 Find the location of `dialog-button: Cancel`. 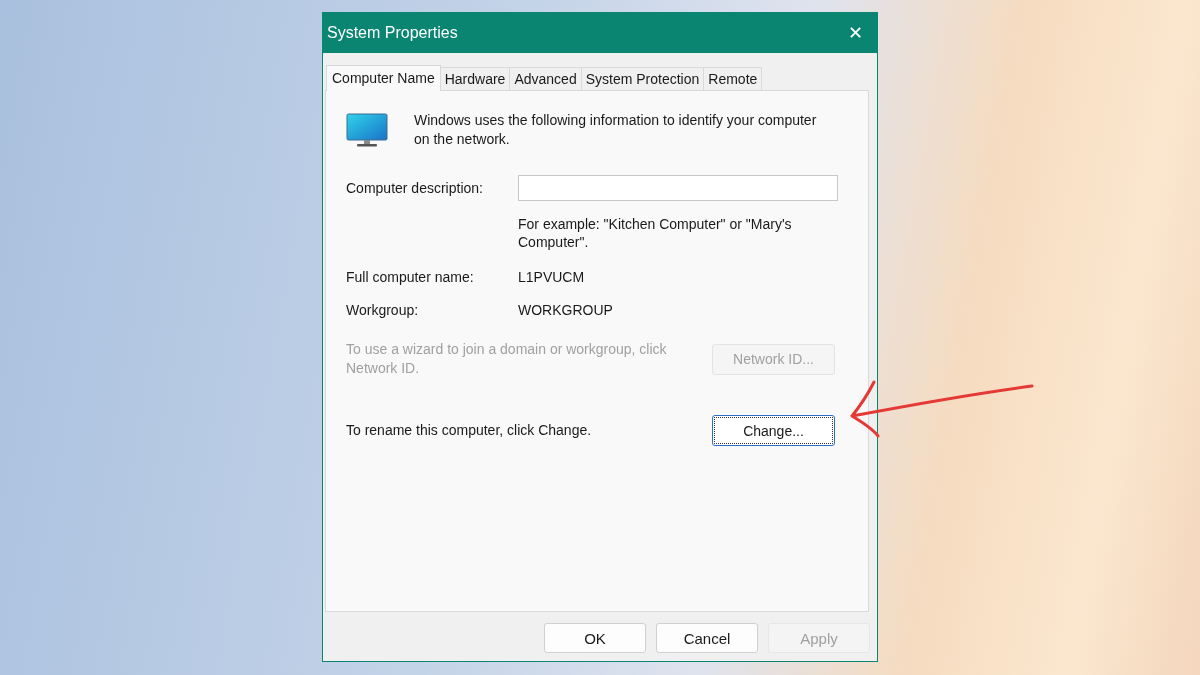

dialog-button: Cancel is located at coordinates (707, 638).